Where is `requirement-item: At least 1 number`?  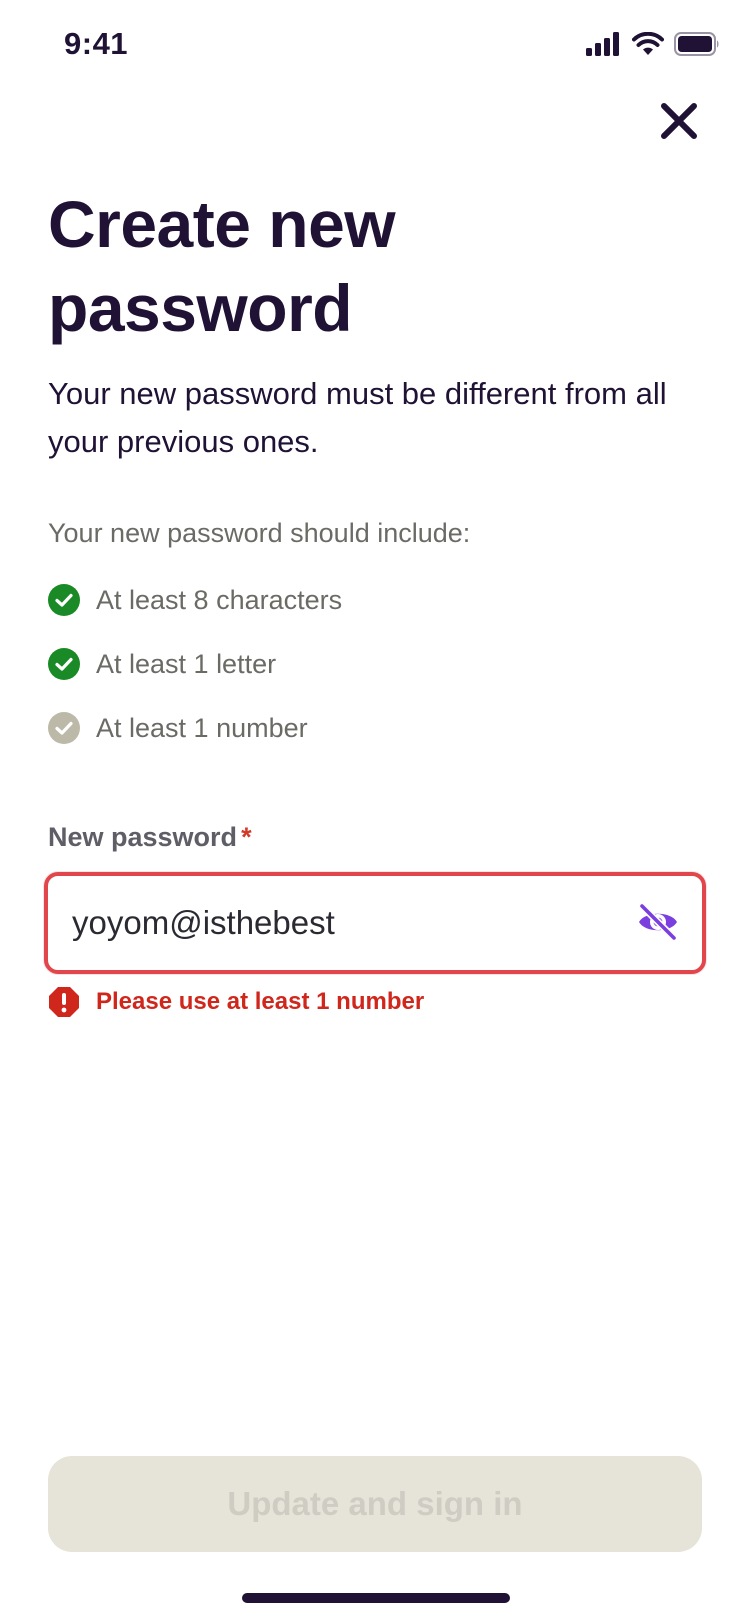 requirement-item: At least 1 number is located at coordinates (195, 728).